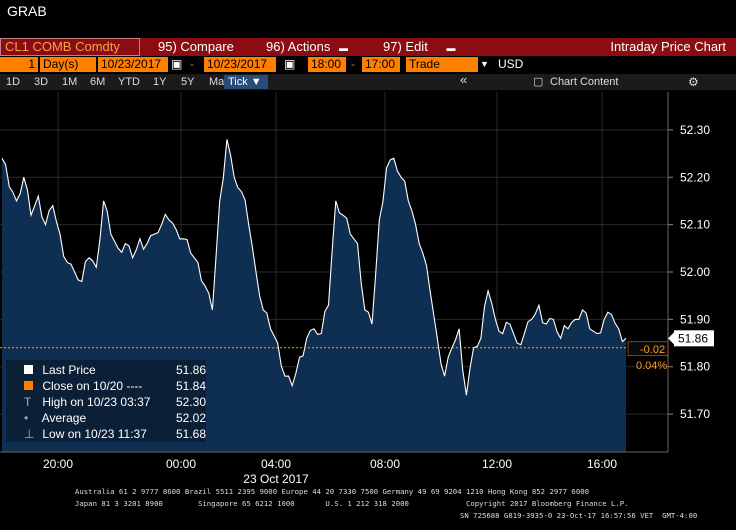 Image resolution: width=736 pixels, height=530 pixels. I want to click on range-button-1y: 1Y, so click(159, 82).